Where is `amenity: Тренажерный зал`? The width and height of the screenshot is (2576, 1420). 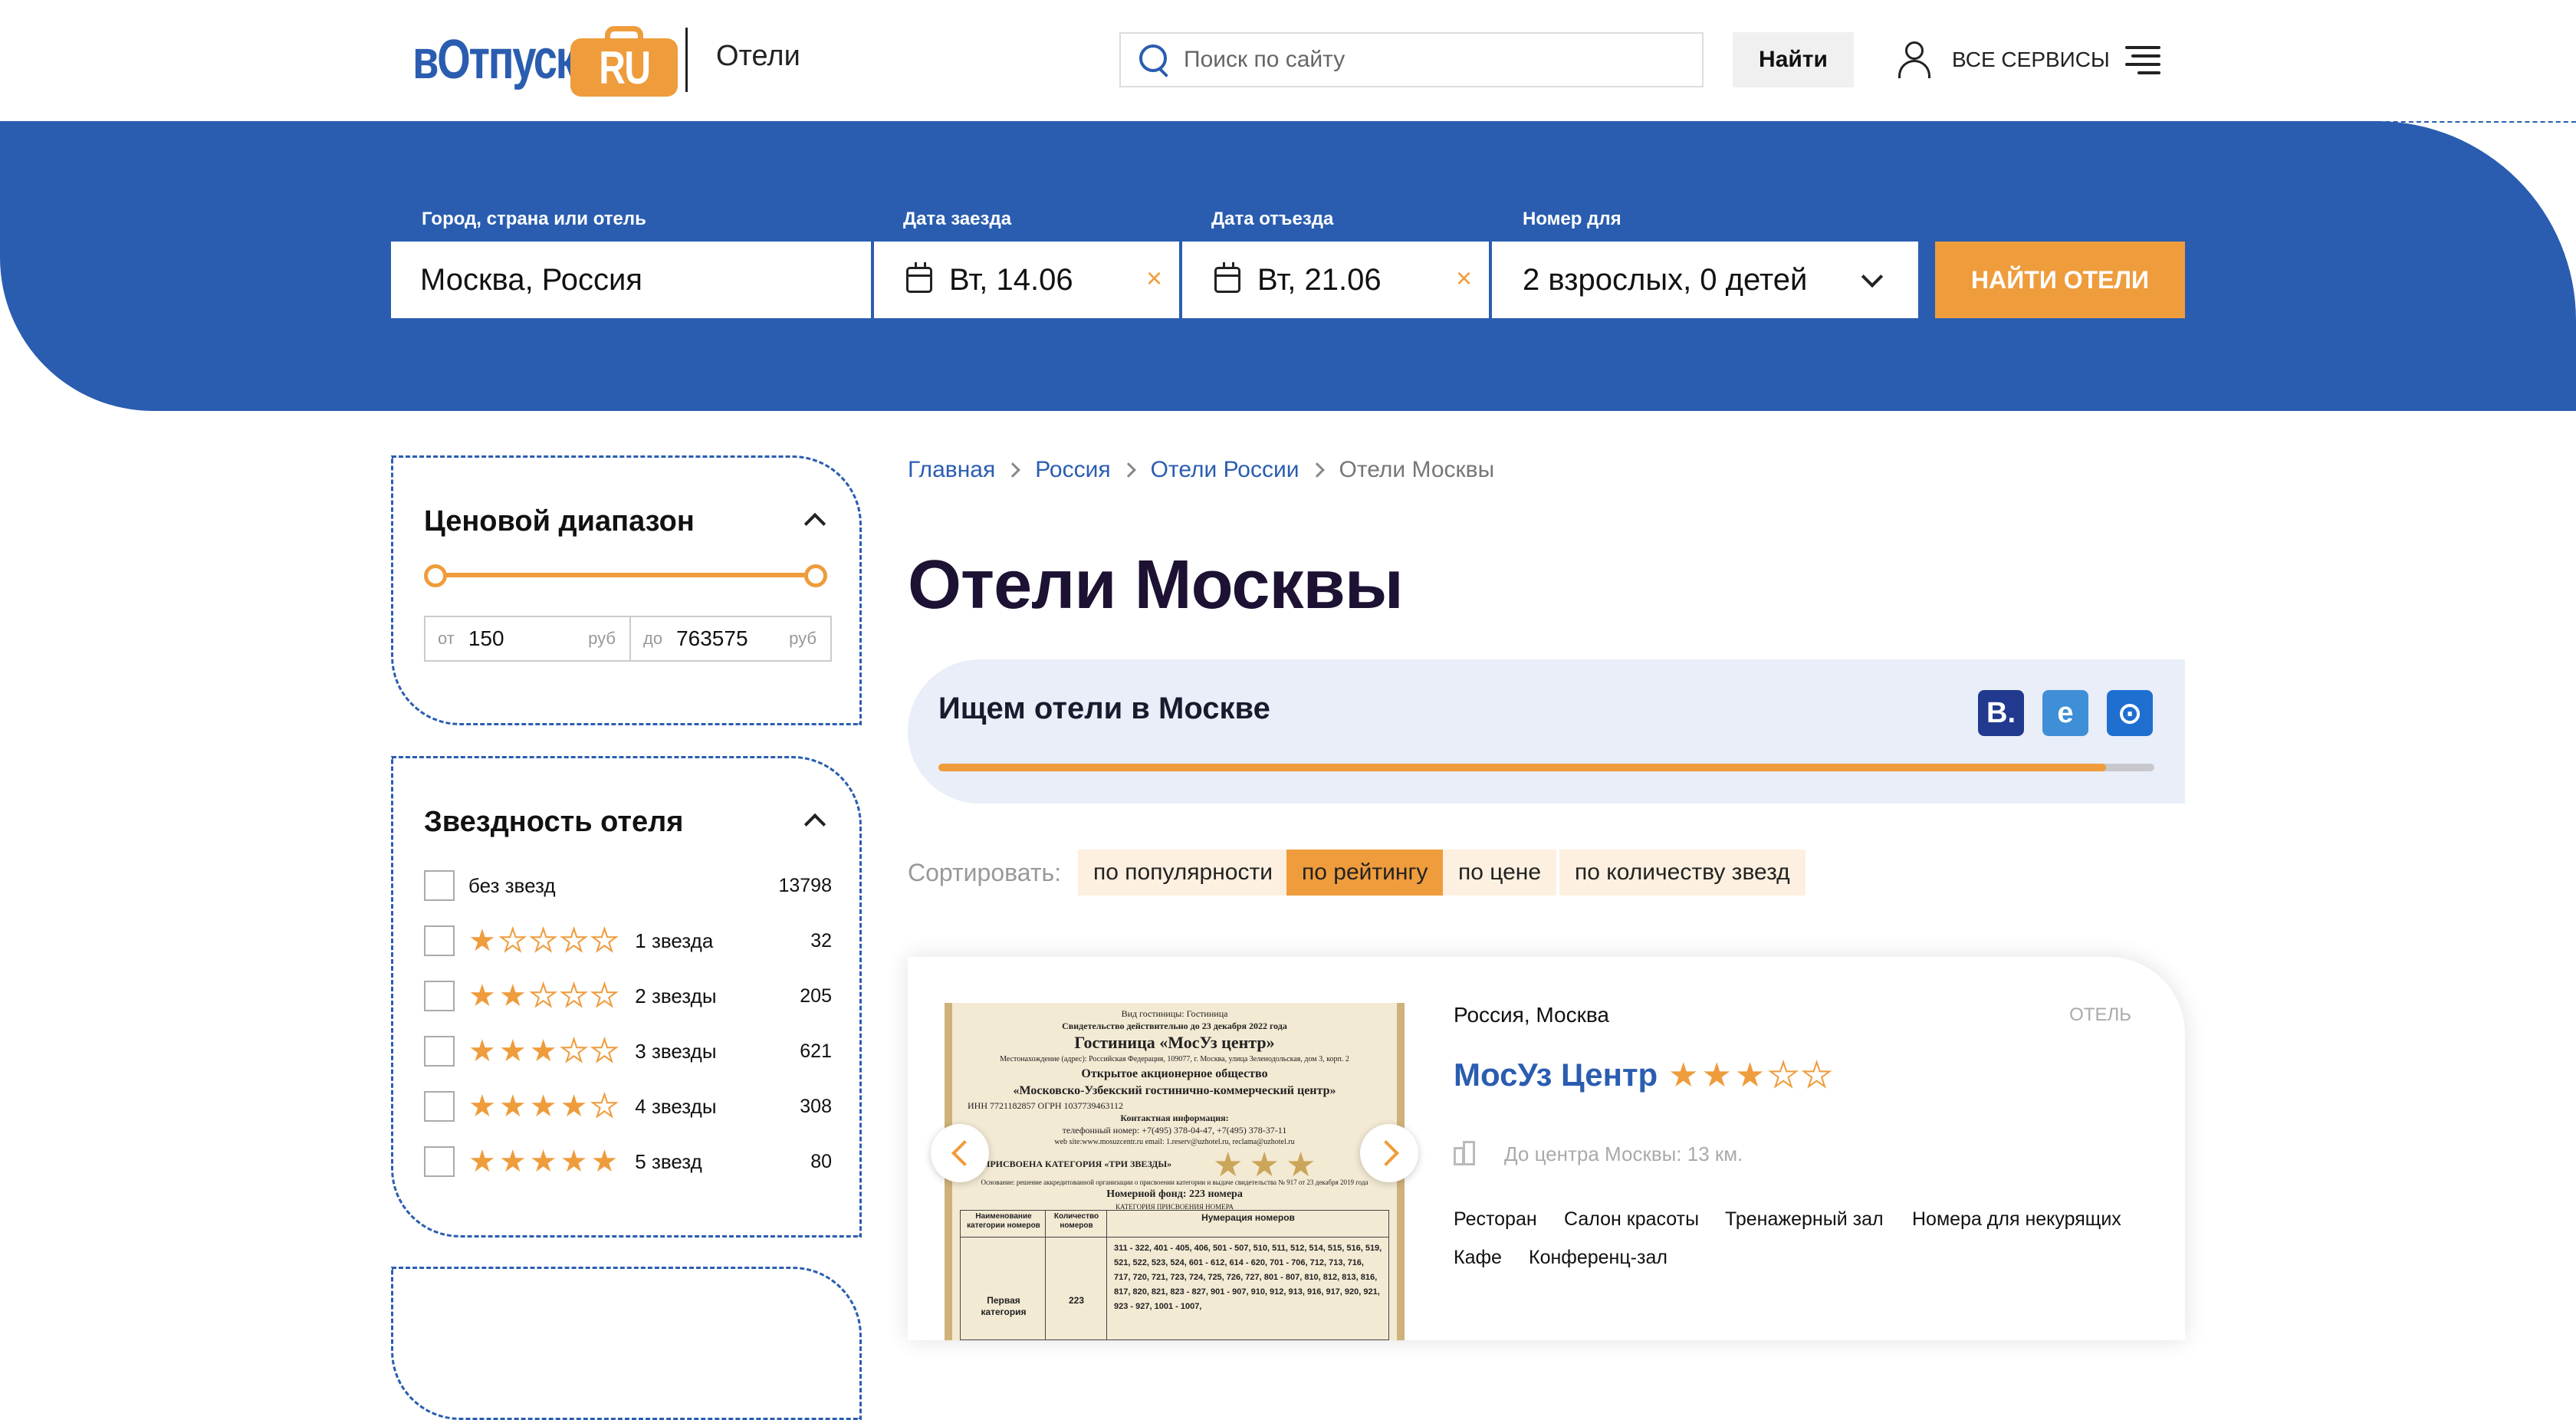
amenity: Тренажерный зал is located at coordinates (1804, 1219).